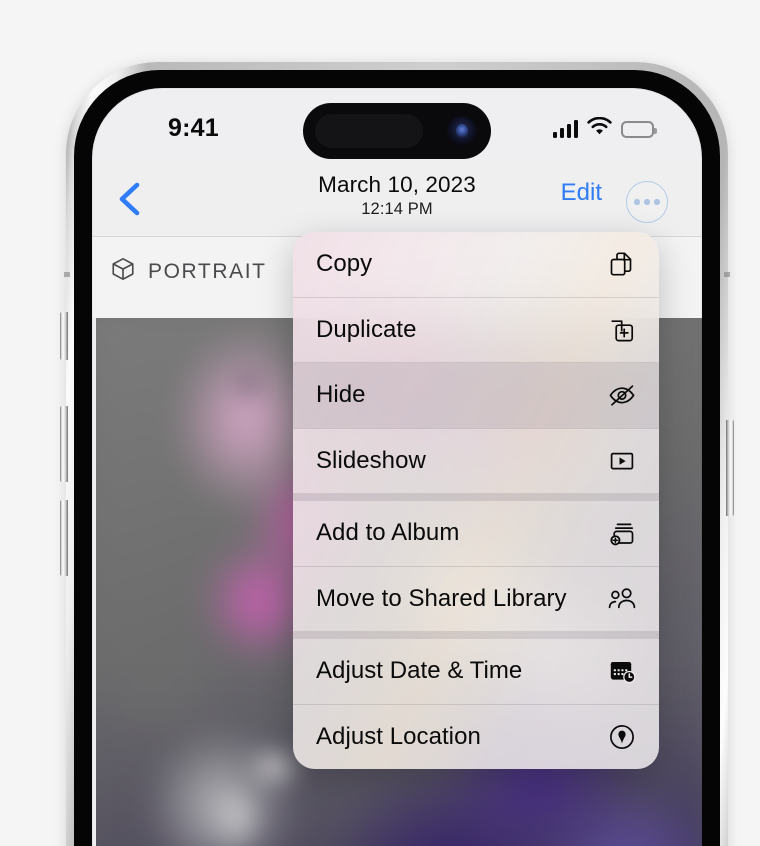  Describe the element at coordinates (565, 129) in the screenshot. I see `cellular-bars-icon` at that location.